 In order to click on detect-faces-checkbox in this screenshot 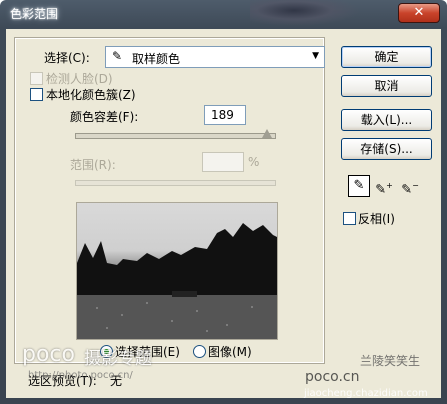, I will do `click(36, 78)`.